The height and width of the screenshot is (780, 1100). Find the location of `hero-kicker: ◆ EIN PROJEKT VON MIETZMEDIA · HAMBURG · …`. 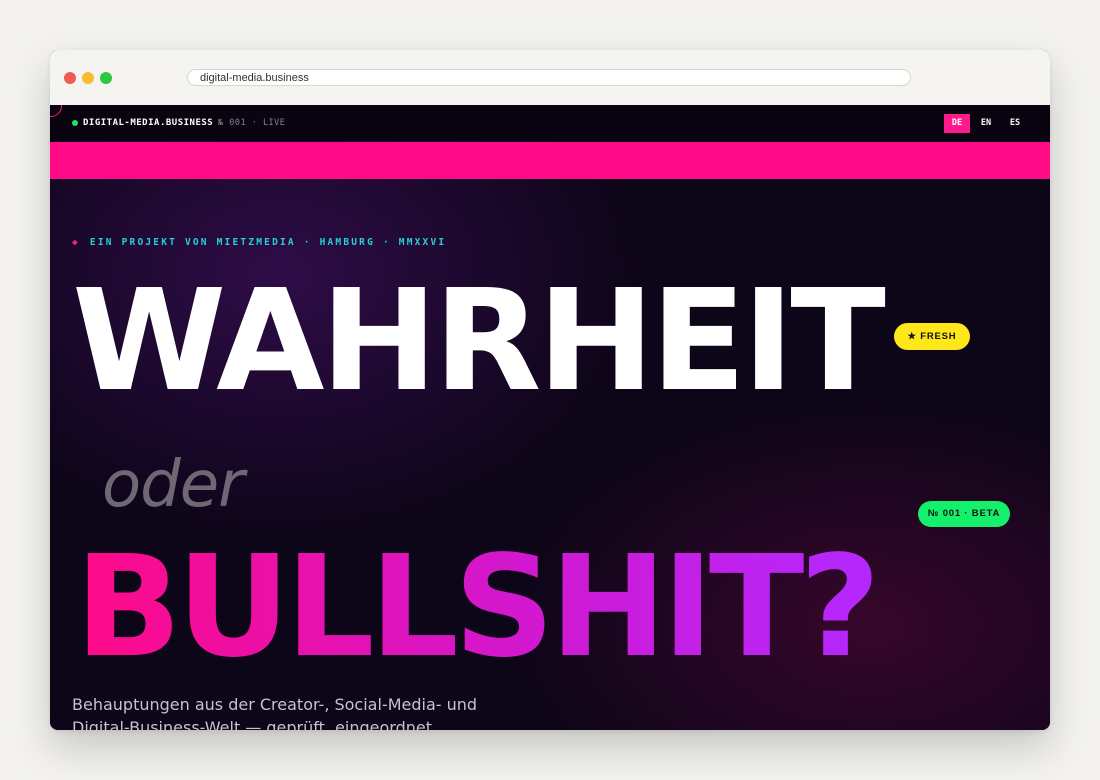

hero-kicker: ◆ EIN PROJEKT VON MIETZMEDIA · HAMBURG · … is located at coordinates (259, 243).